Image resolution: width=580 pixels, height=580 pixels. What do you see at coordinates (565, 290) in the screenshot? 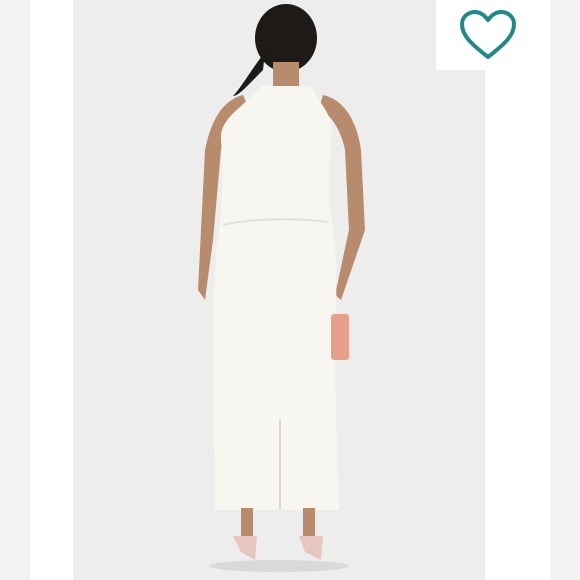
I see `right-blurred-edge` at bounding box center [565, 290].